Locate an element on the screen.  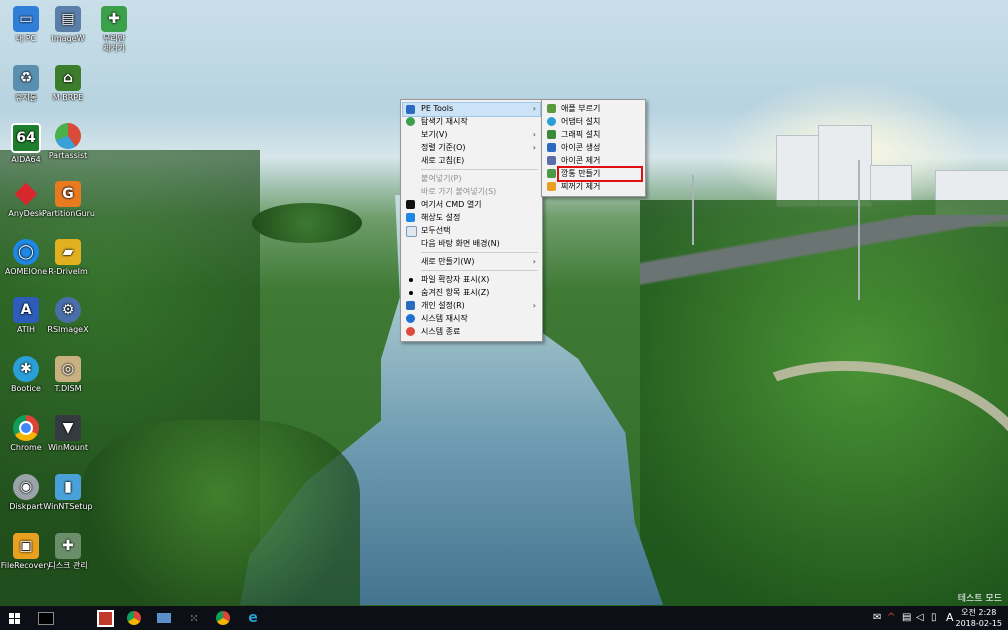
menu-item-view: 보기(V) › is located at coordinates (471, 134).